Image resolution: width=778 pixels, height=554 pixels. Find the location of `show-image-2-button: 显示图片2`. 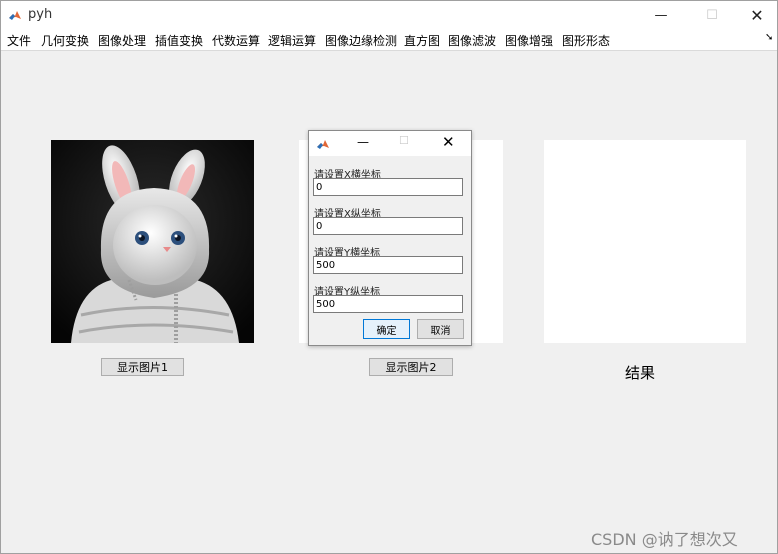

show-image-2-button: 显示图片2 is located at coordinates (411, 367).